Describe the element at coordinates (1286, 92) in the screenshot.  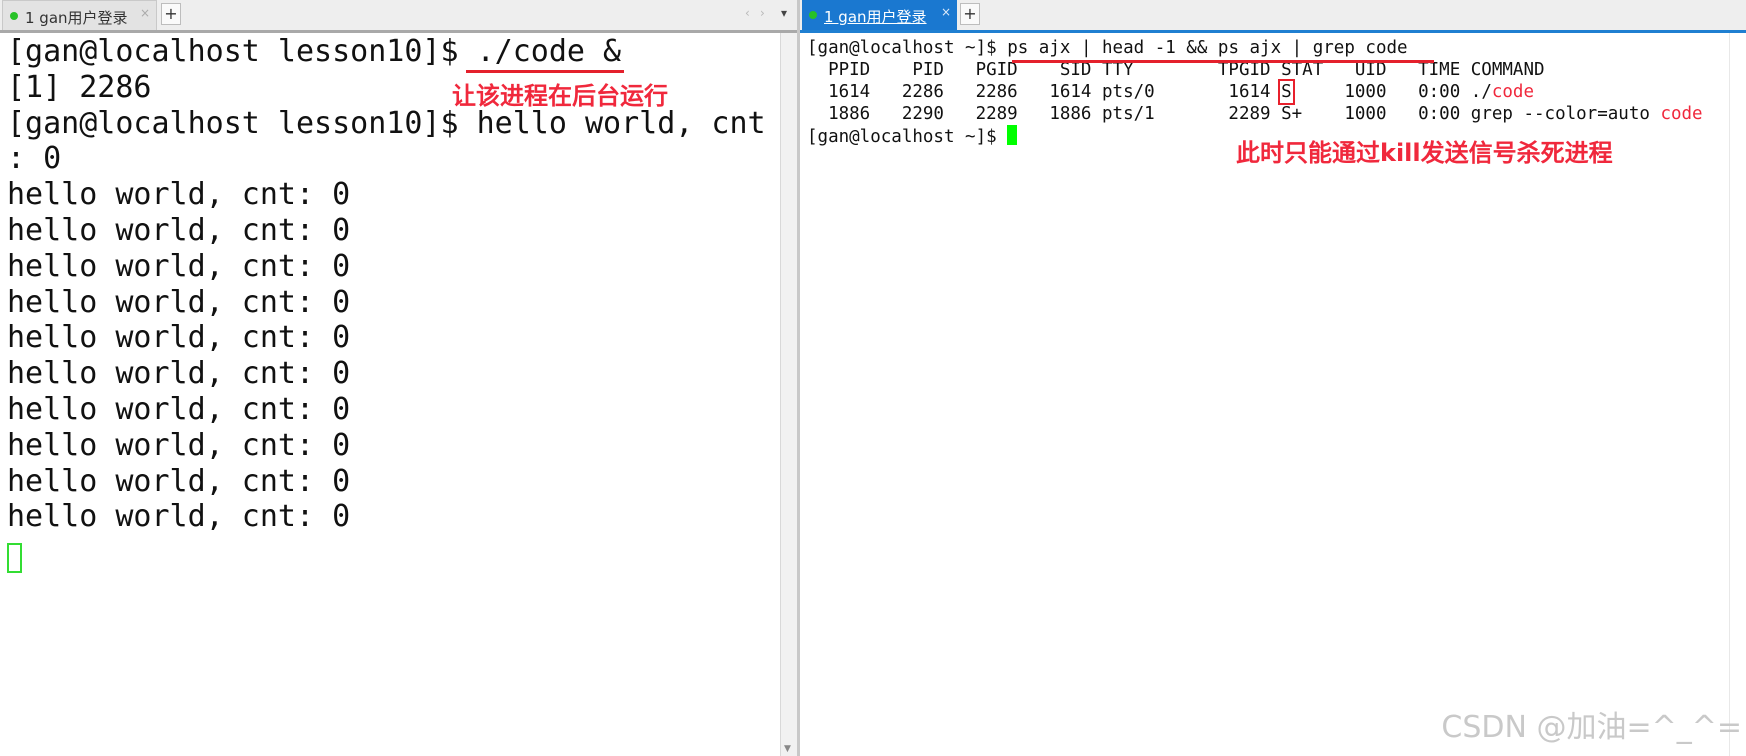
I see `stat-highlight-box: S` at that location.